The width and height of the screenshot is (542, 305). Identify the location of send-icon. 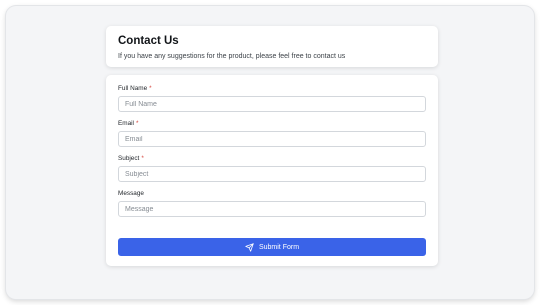
(249, 247).